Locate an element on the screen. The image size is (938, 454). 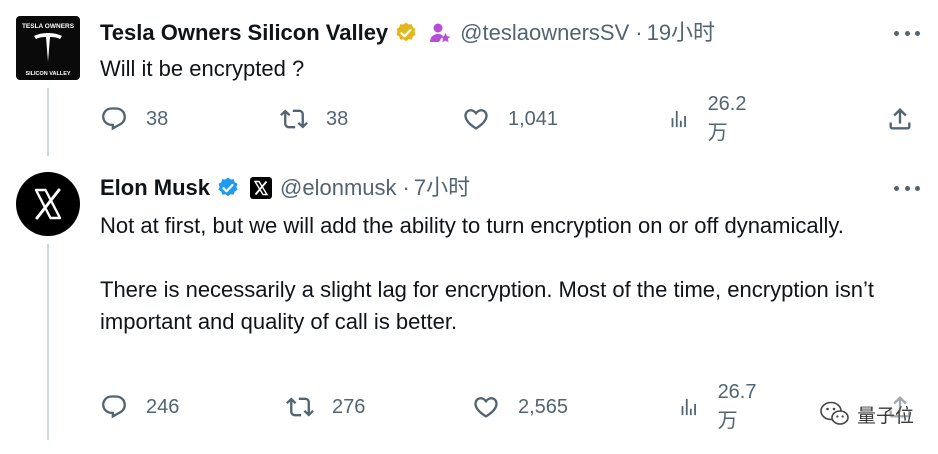
verified-gold-icon is located at coordinates (406, 33).